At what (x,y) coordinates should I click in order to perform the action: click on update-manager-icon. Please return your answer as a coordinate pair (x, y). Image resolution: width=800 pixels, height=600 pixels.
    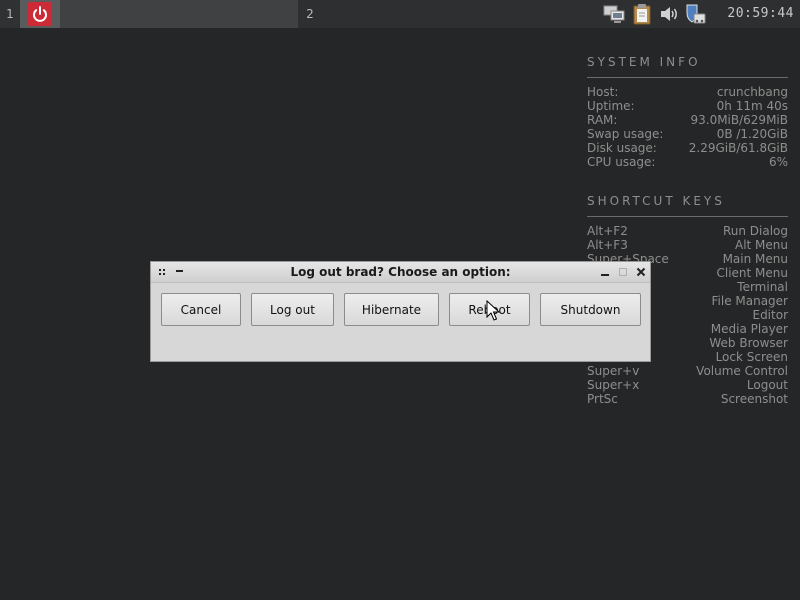
    Looking at the image, I should click on (695, 14).